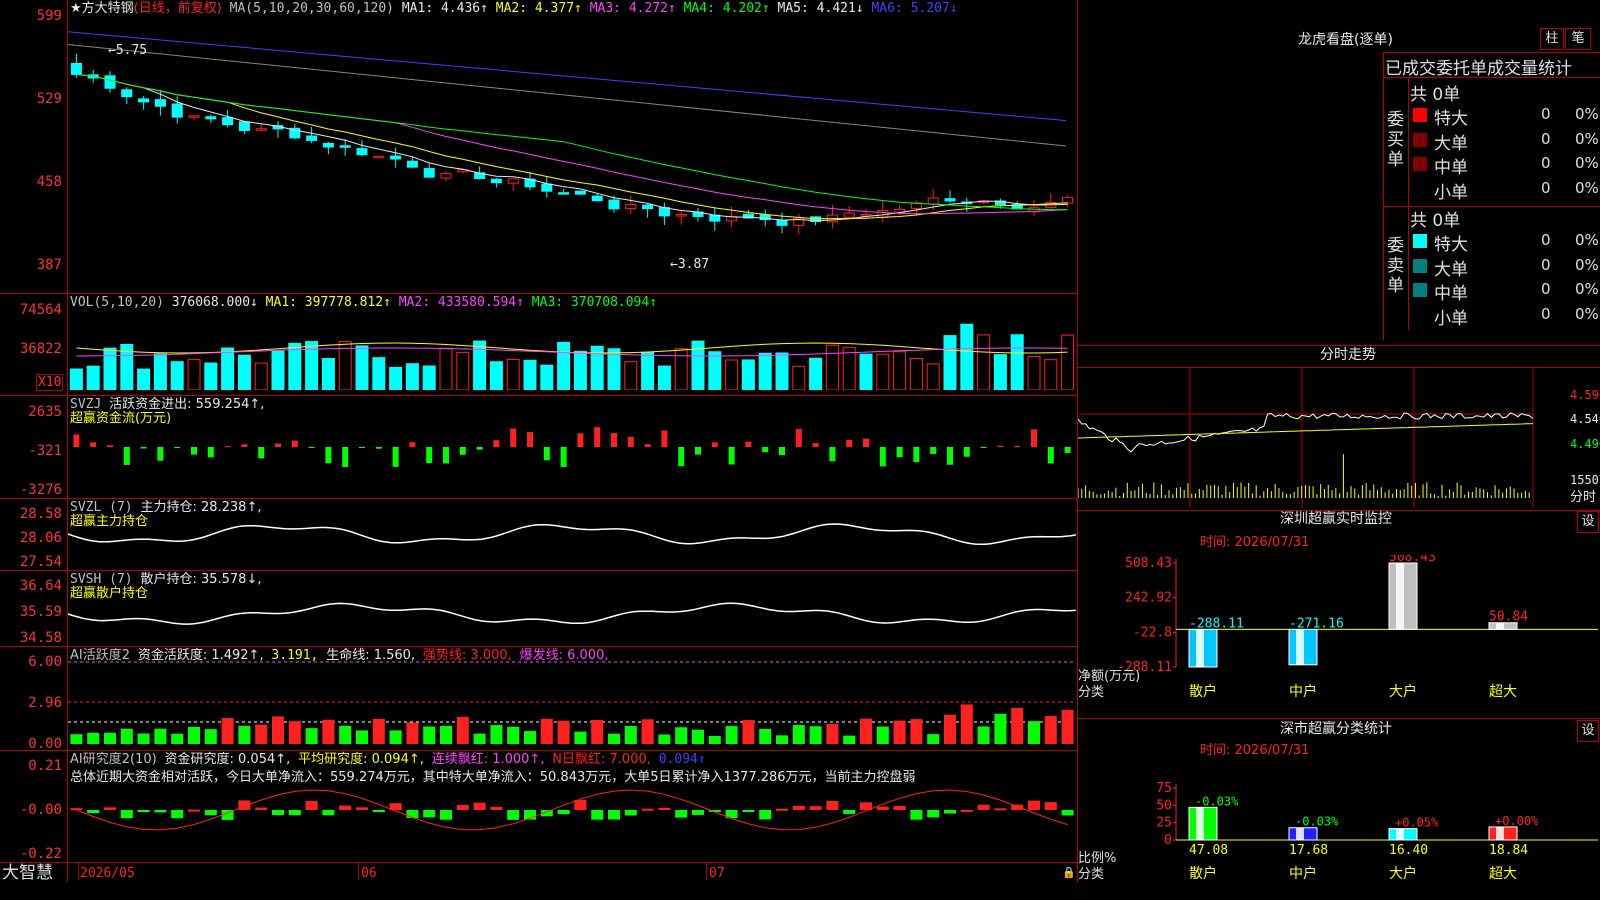 Image resolution: width=1600 pixels, height=900 pixels. What do you see at coordinates (1451, 168) in the screenshot?
I see `order-size-label: 中单` at bounding box center [1451, 168].